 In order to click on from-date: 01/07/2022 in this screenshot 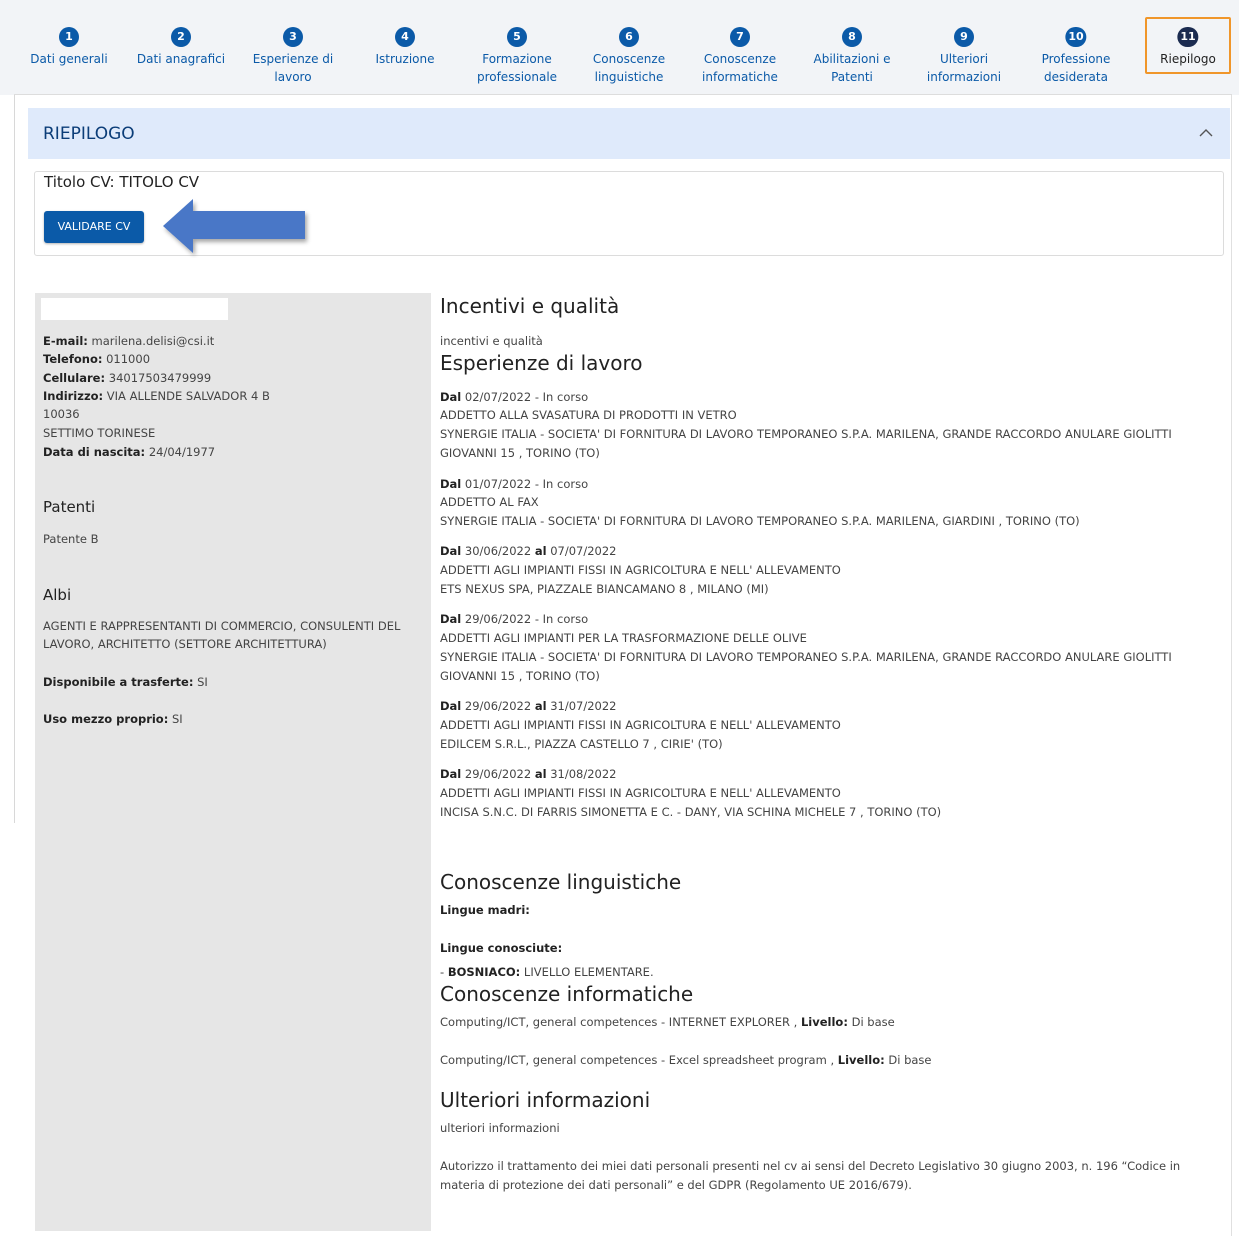, I will do `click(498, 484)`.